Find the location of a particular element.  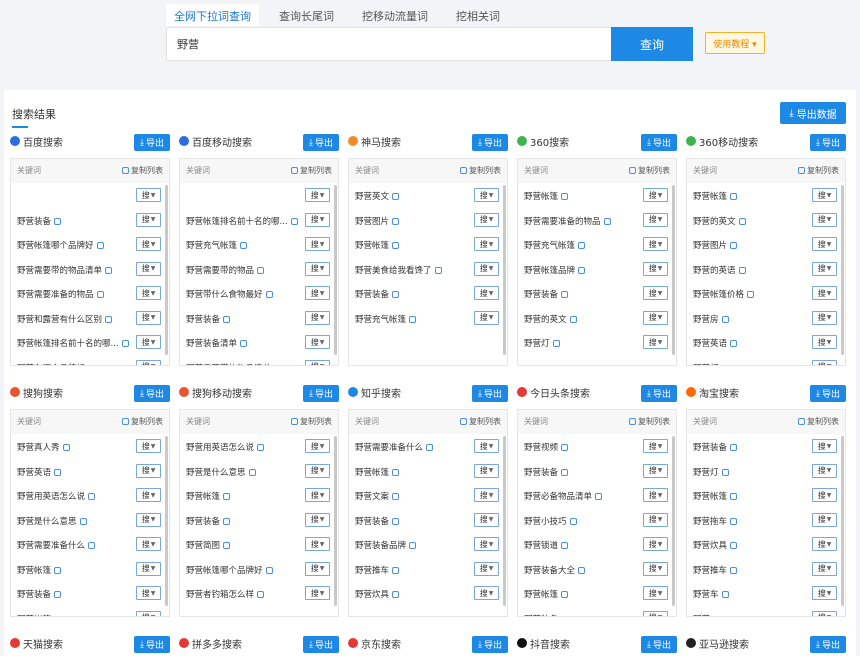

keyword-text: 野营帐篷品牌 is located at coordinates (555, 270).